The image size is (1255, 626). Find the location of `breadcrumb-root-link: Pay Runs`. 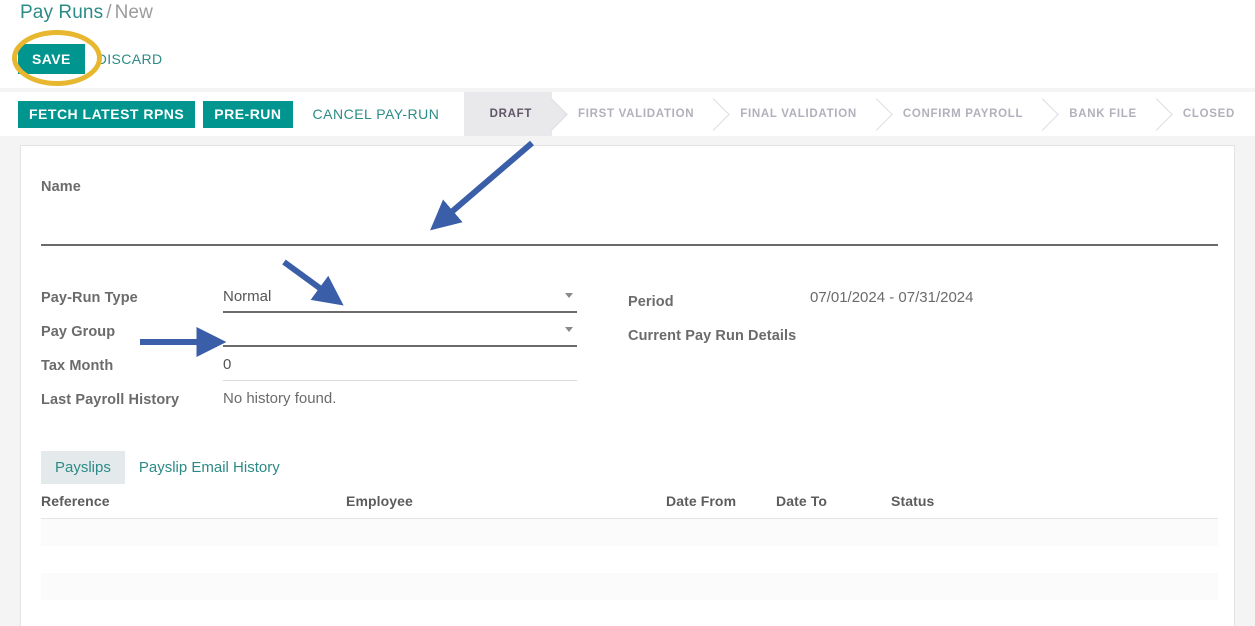

breadcrumb-root-link: Pay Runs is located at coordinates (61, 12).